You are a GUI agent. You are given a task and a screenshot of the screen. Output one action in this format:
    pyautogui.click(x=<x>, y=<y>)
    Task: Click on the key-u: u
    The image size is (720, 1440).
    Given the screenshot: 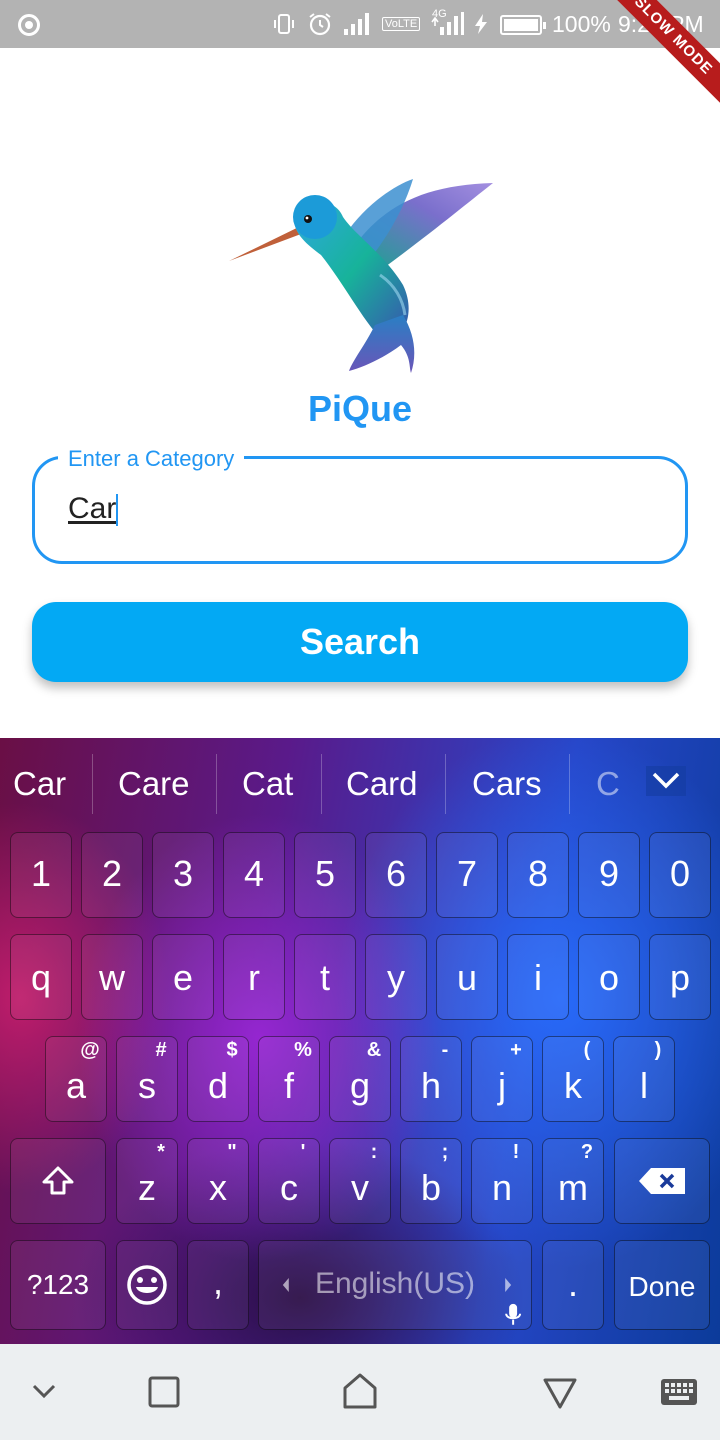 What is the action you would take?
    pyautogui.click(x=467, y=977)
    